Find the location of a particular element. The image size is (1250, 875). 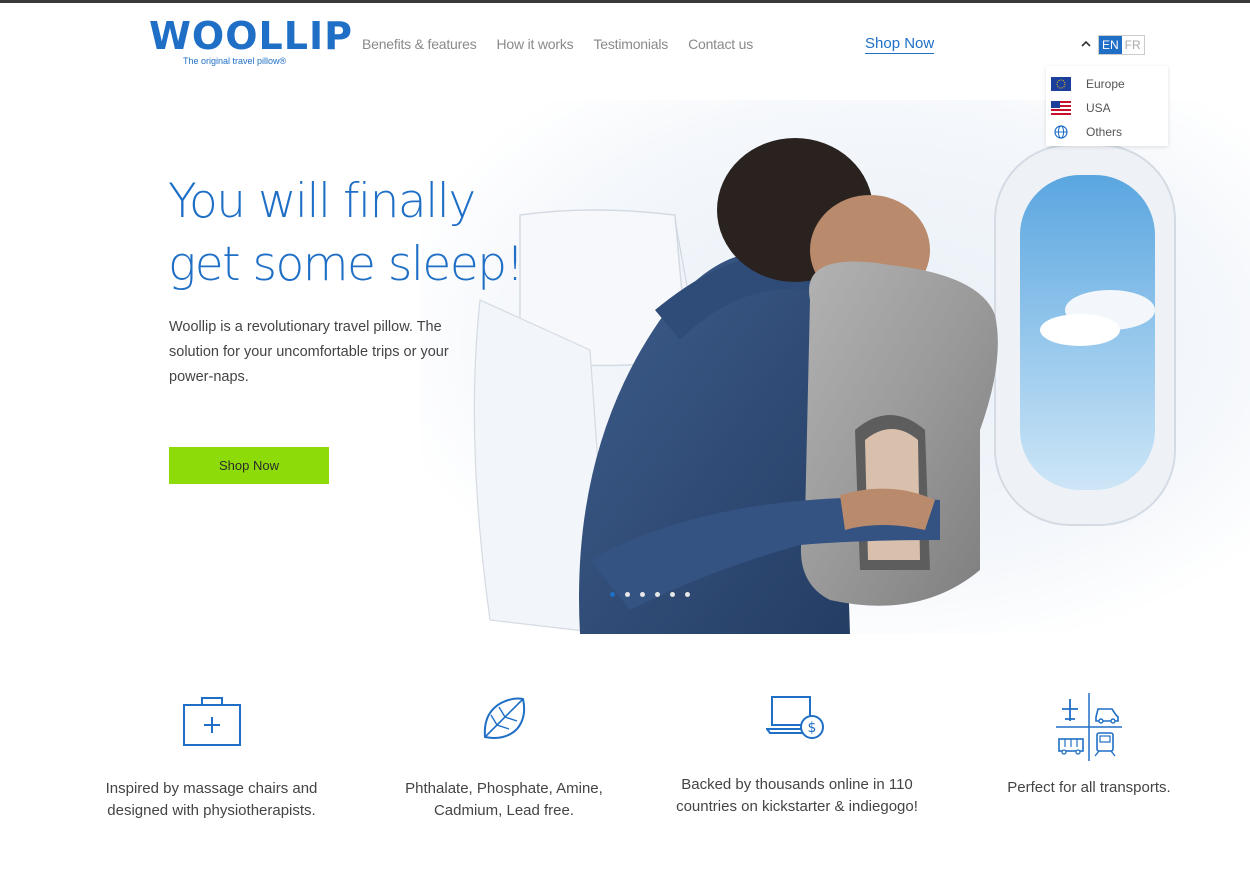

region-label: USA is located at coordinates (1098, 108).